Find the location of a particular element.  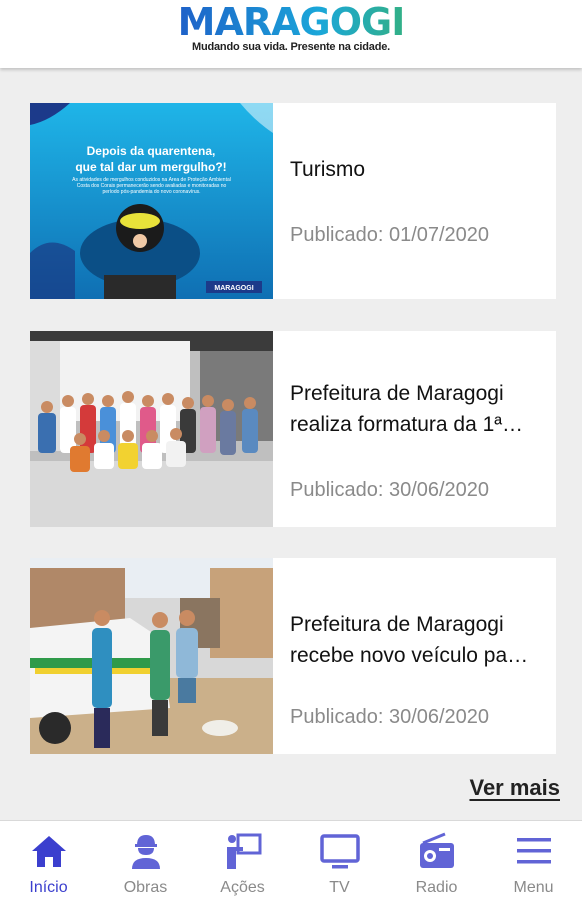

nav-item-obras: Obras is located at coordinates (145, 860).